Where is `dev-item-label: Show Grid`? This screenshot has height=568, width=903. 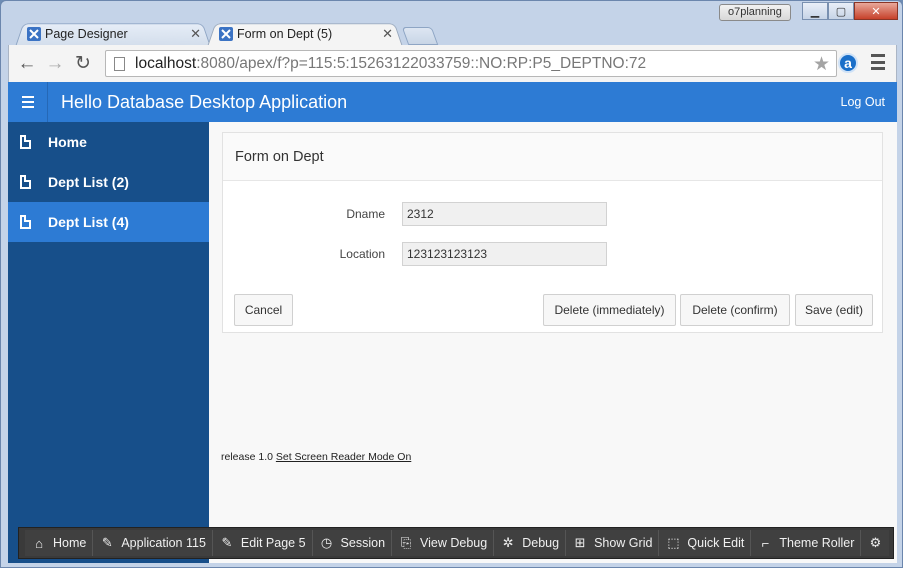 dev-item-label: Show Grid is located at coordinates (623, 543).